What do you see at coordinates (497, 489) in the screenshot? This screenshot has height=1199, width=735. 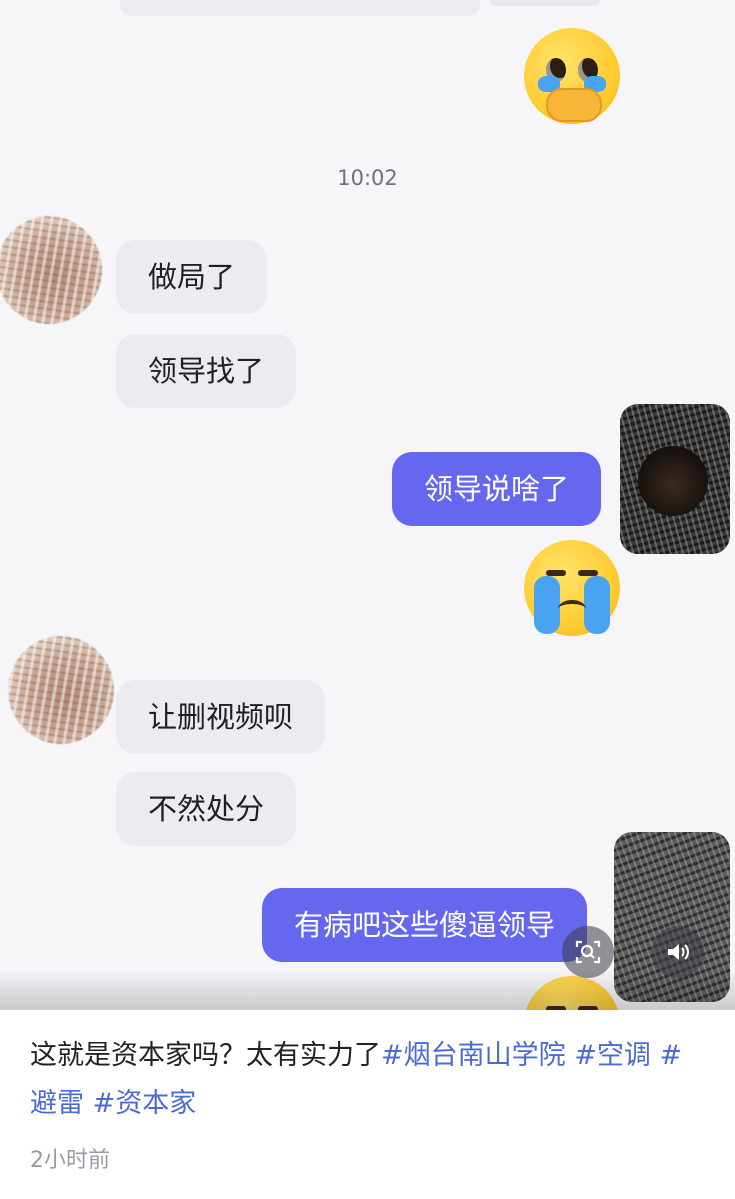 I see `message-bubble-outgoing: 领导说啥了` at bounding box center [497, 489].